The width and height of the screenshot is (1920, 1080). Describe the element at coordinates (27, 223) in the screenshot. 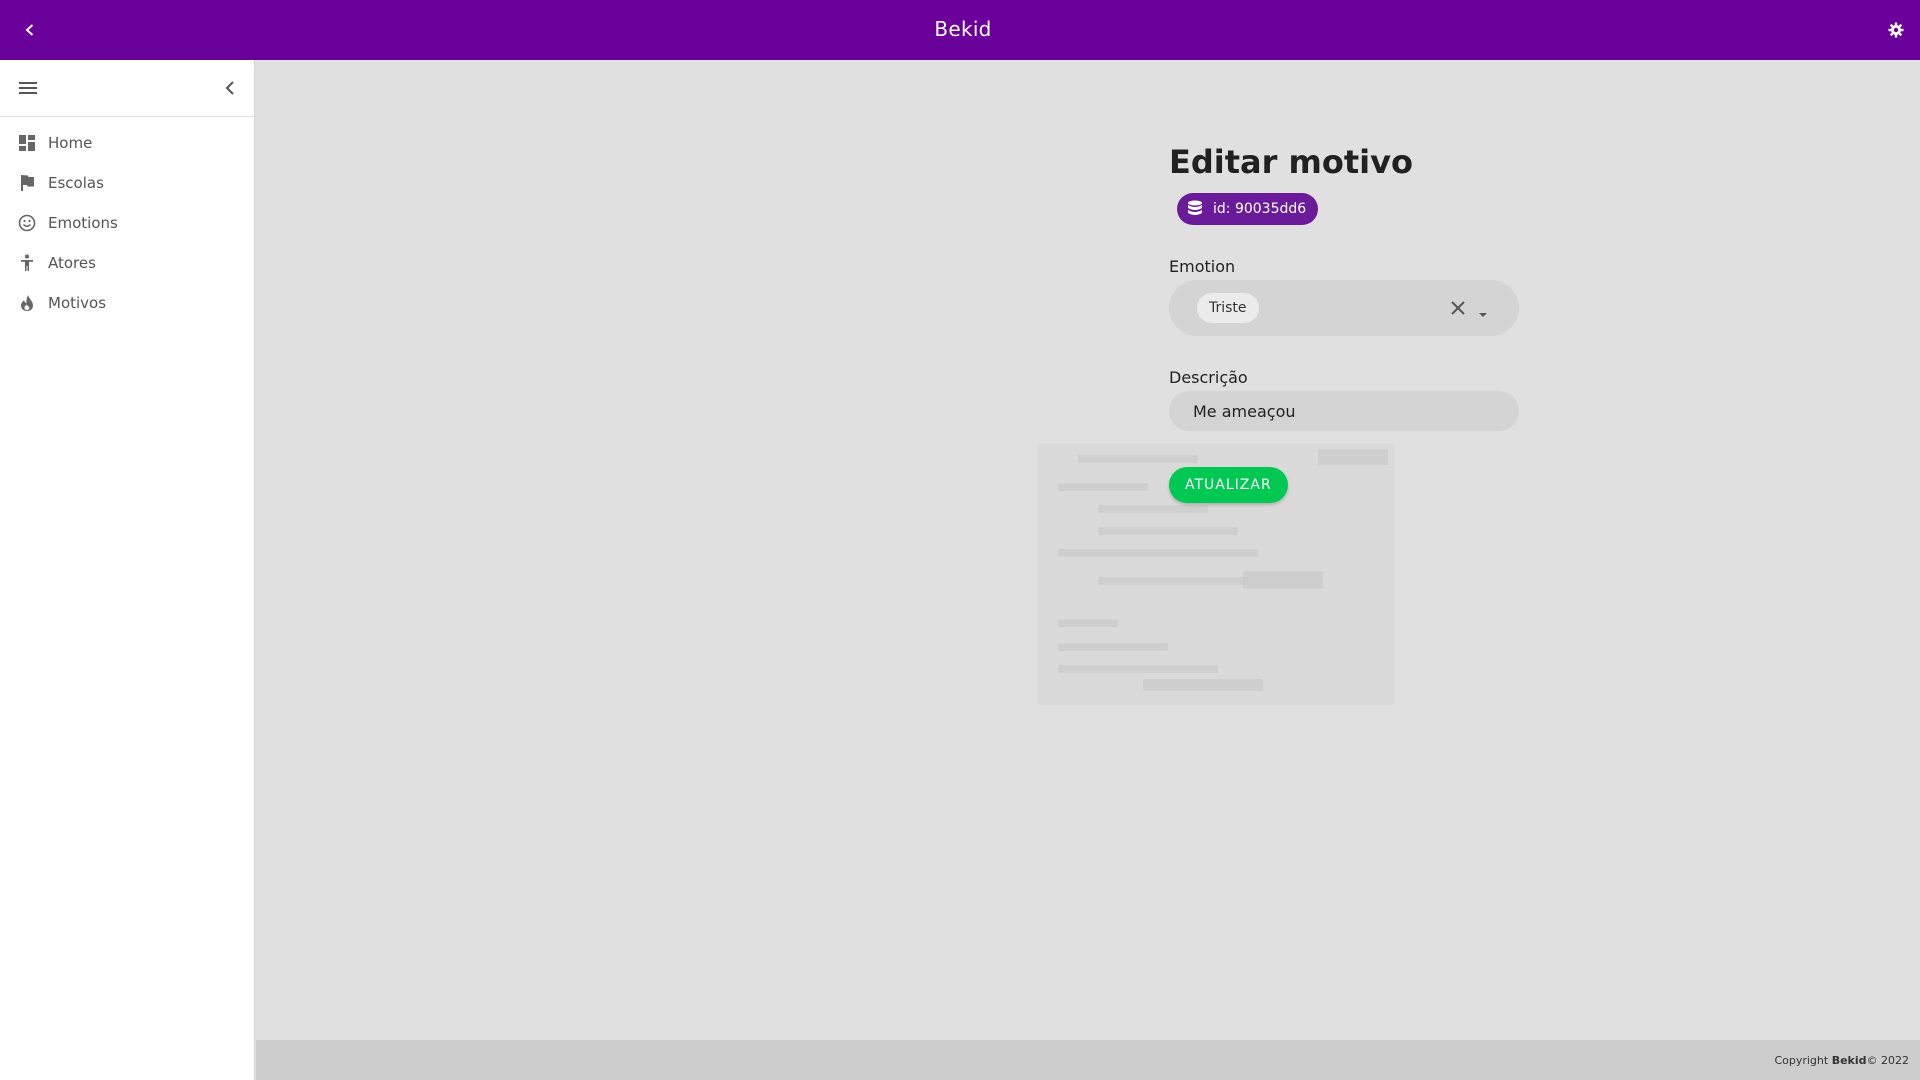

I see `smiley-icon` at that location.